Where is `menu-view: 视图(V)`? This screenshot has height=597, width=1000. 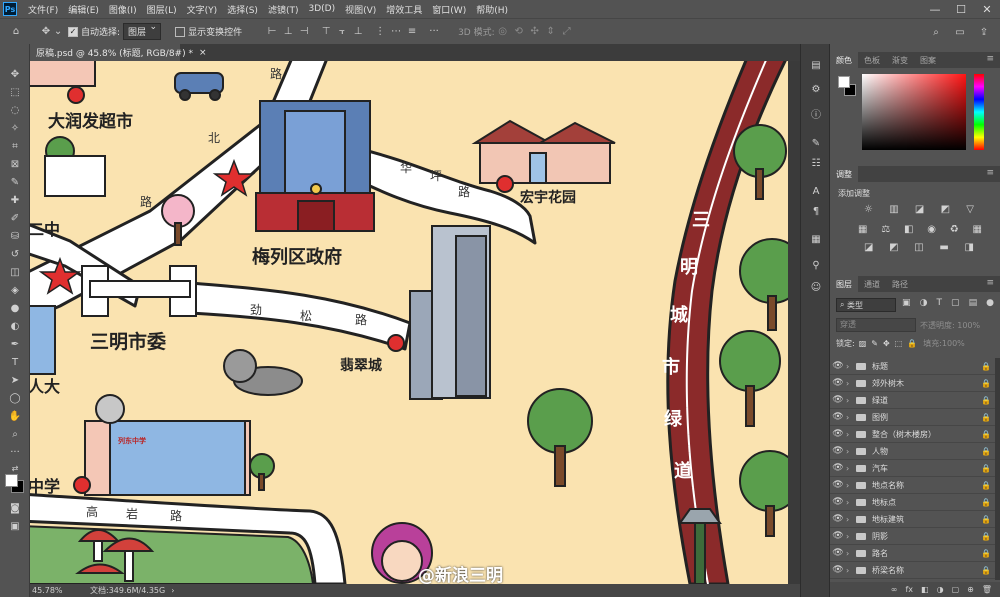
menu-view: 视图(V) is located at coordinates (360, 9).